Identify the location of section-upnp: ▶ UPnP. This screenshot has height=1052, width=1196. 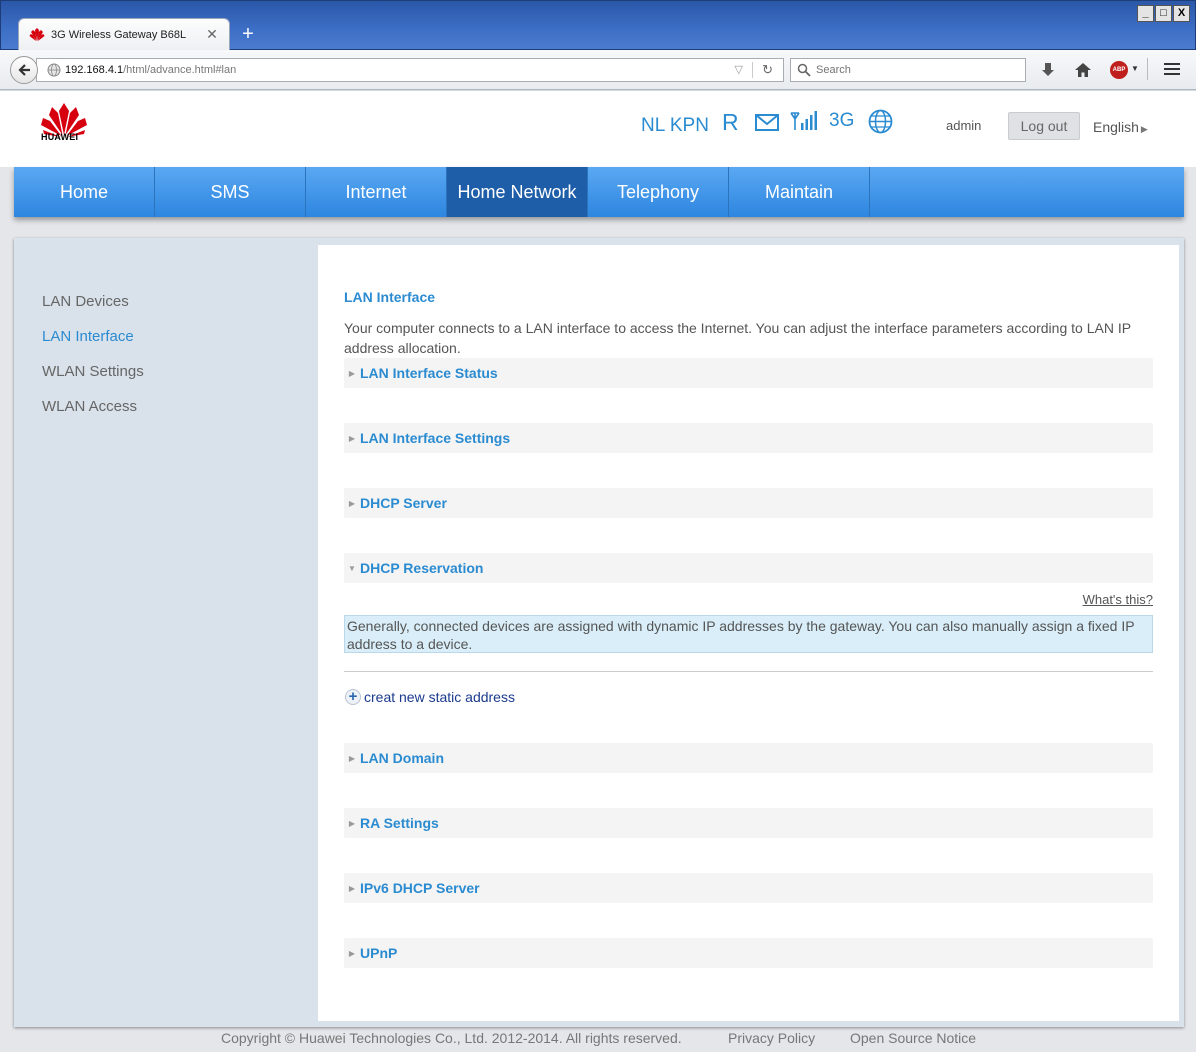
(748, 953).